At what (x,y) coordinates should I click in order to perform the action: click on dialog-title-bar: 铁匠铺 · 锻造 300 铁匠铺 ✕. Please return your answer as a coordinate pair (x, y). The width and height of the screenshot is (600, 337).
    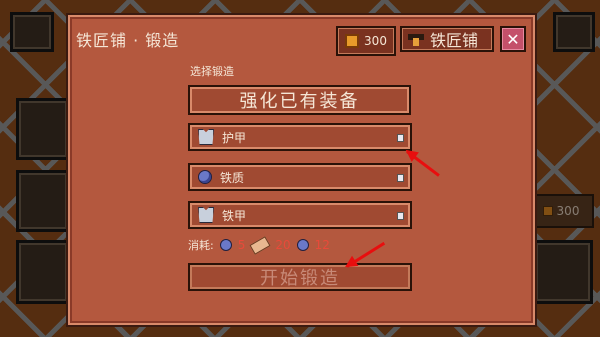
    Looking at the image, I should click on (301, 35).